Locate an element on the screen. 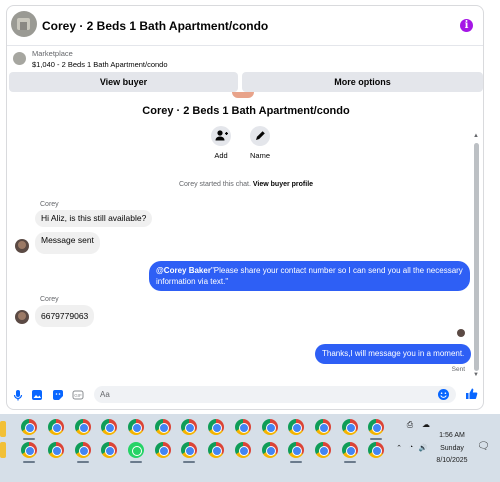 Image resolution: width=500 pixels, height=482 pixels. listing-description: $1,040 - 2 Beds 1 Bath Apartment/condo is located at coordinates (100, 64).